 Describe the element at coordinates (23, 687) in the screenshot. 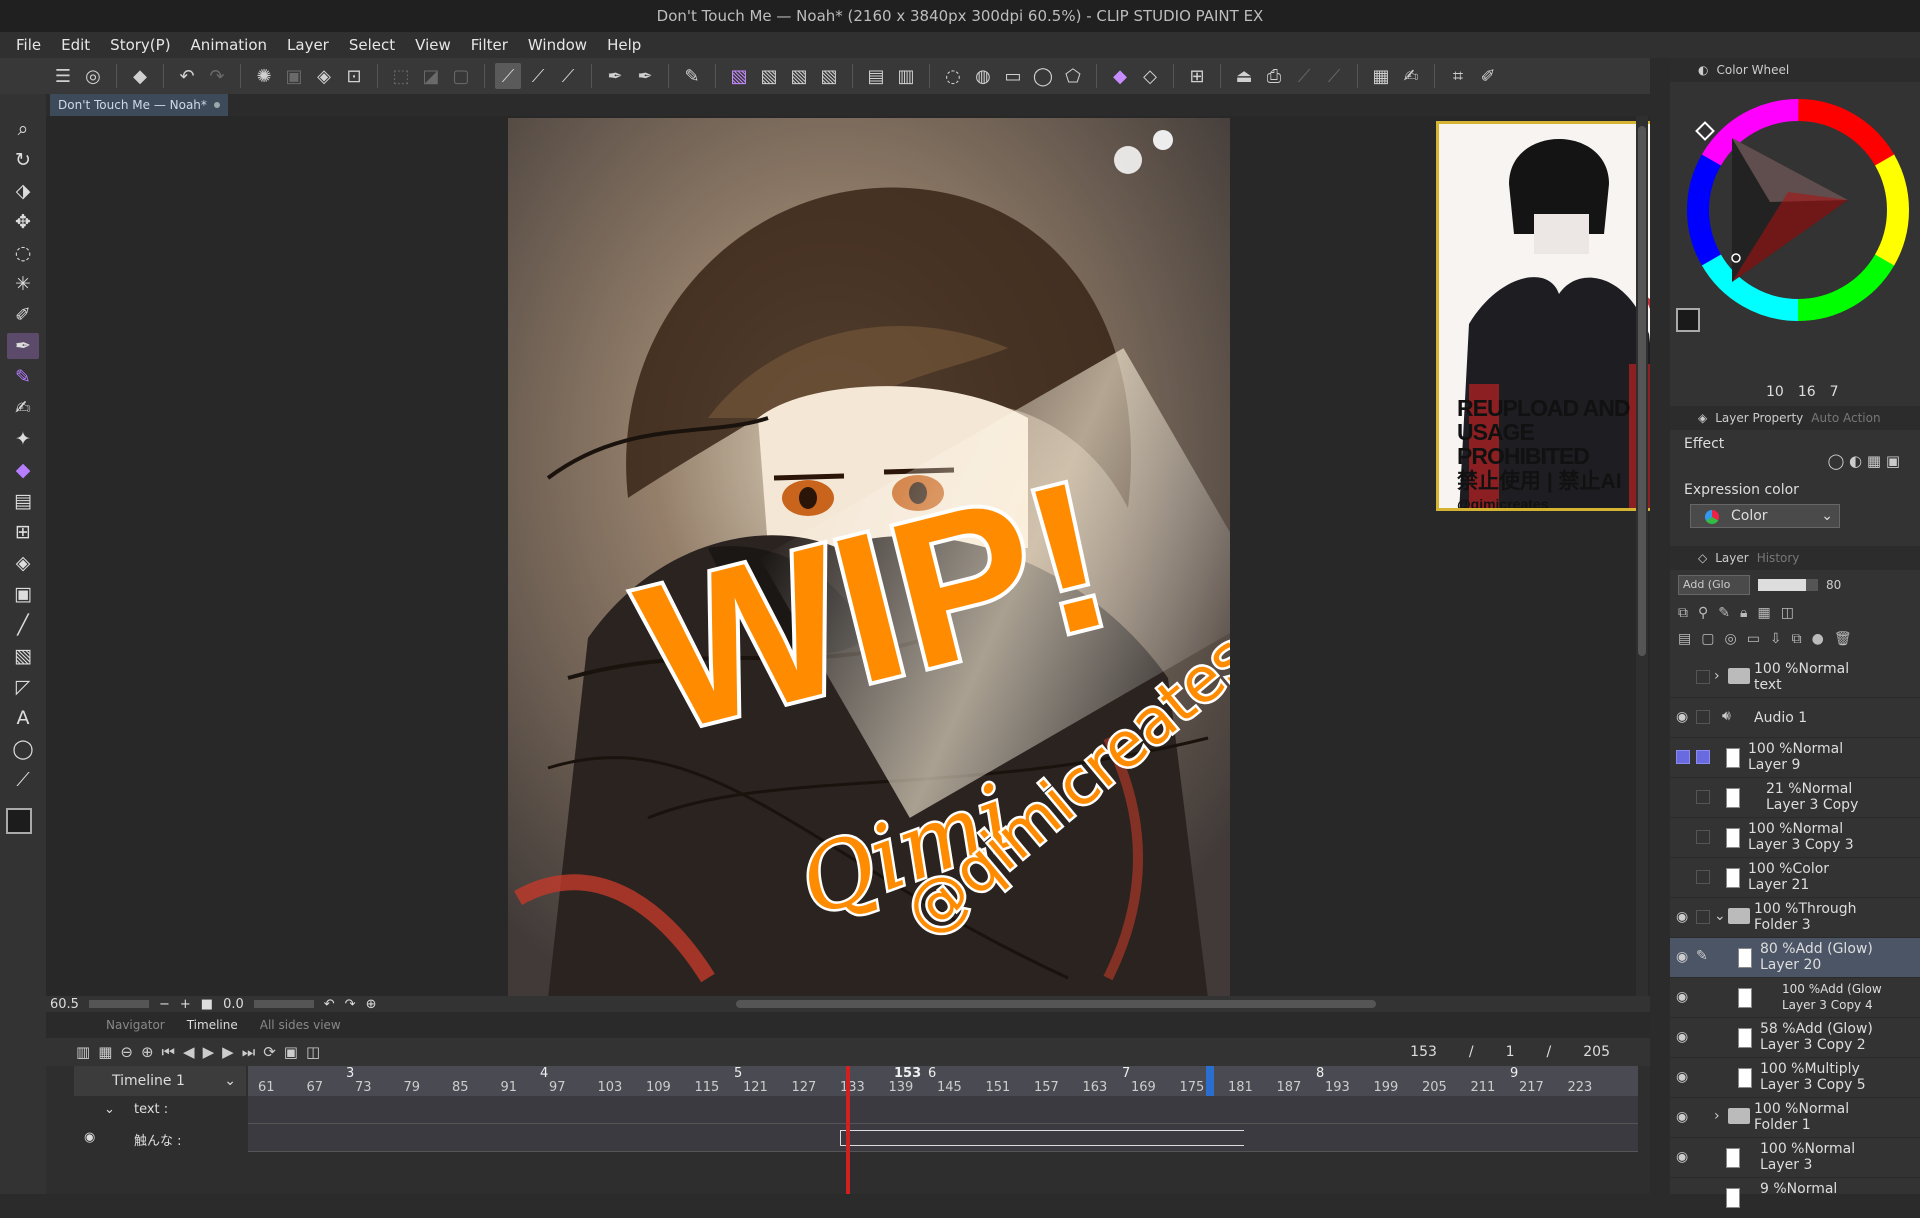

I see `ruler-tool-icon: ◸` at that location.